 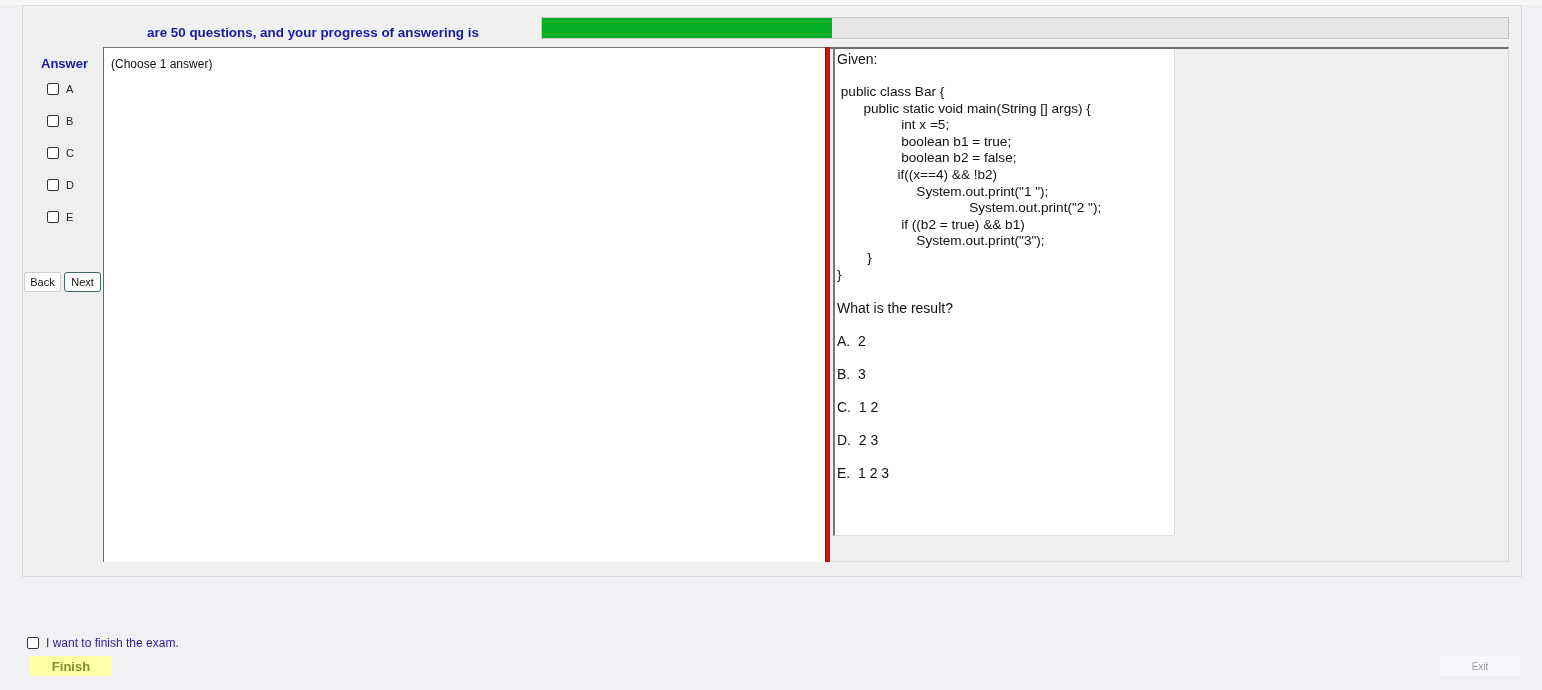 I want to click on question-prompt: What is the result?, so click(x=895, y=309).